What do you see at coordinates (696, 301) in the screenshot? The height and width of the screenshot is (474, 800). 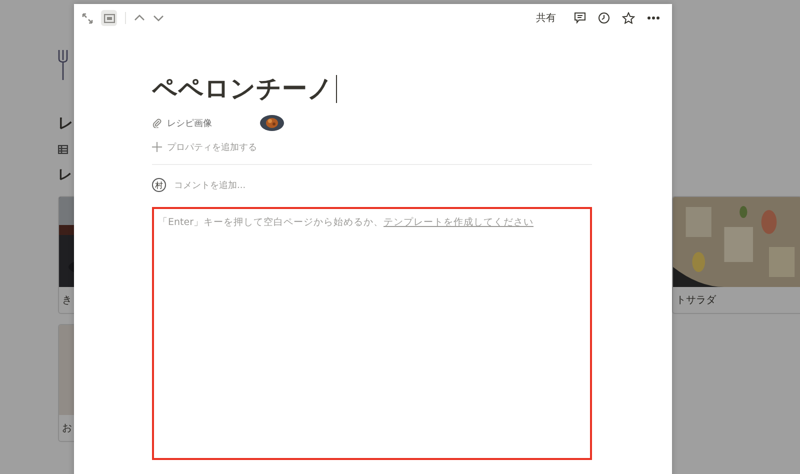 I see `card-title: トサラダ` at bounding box center [696, 301].